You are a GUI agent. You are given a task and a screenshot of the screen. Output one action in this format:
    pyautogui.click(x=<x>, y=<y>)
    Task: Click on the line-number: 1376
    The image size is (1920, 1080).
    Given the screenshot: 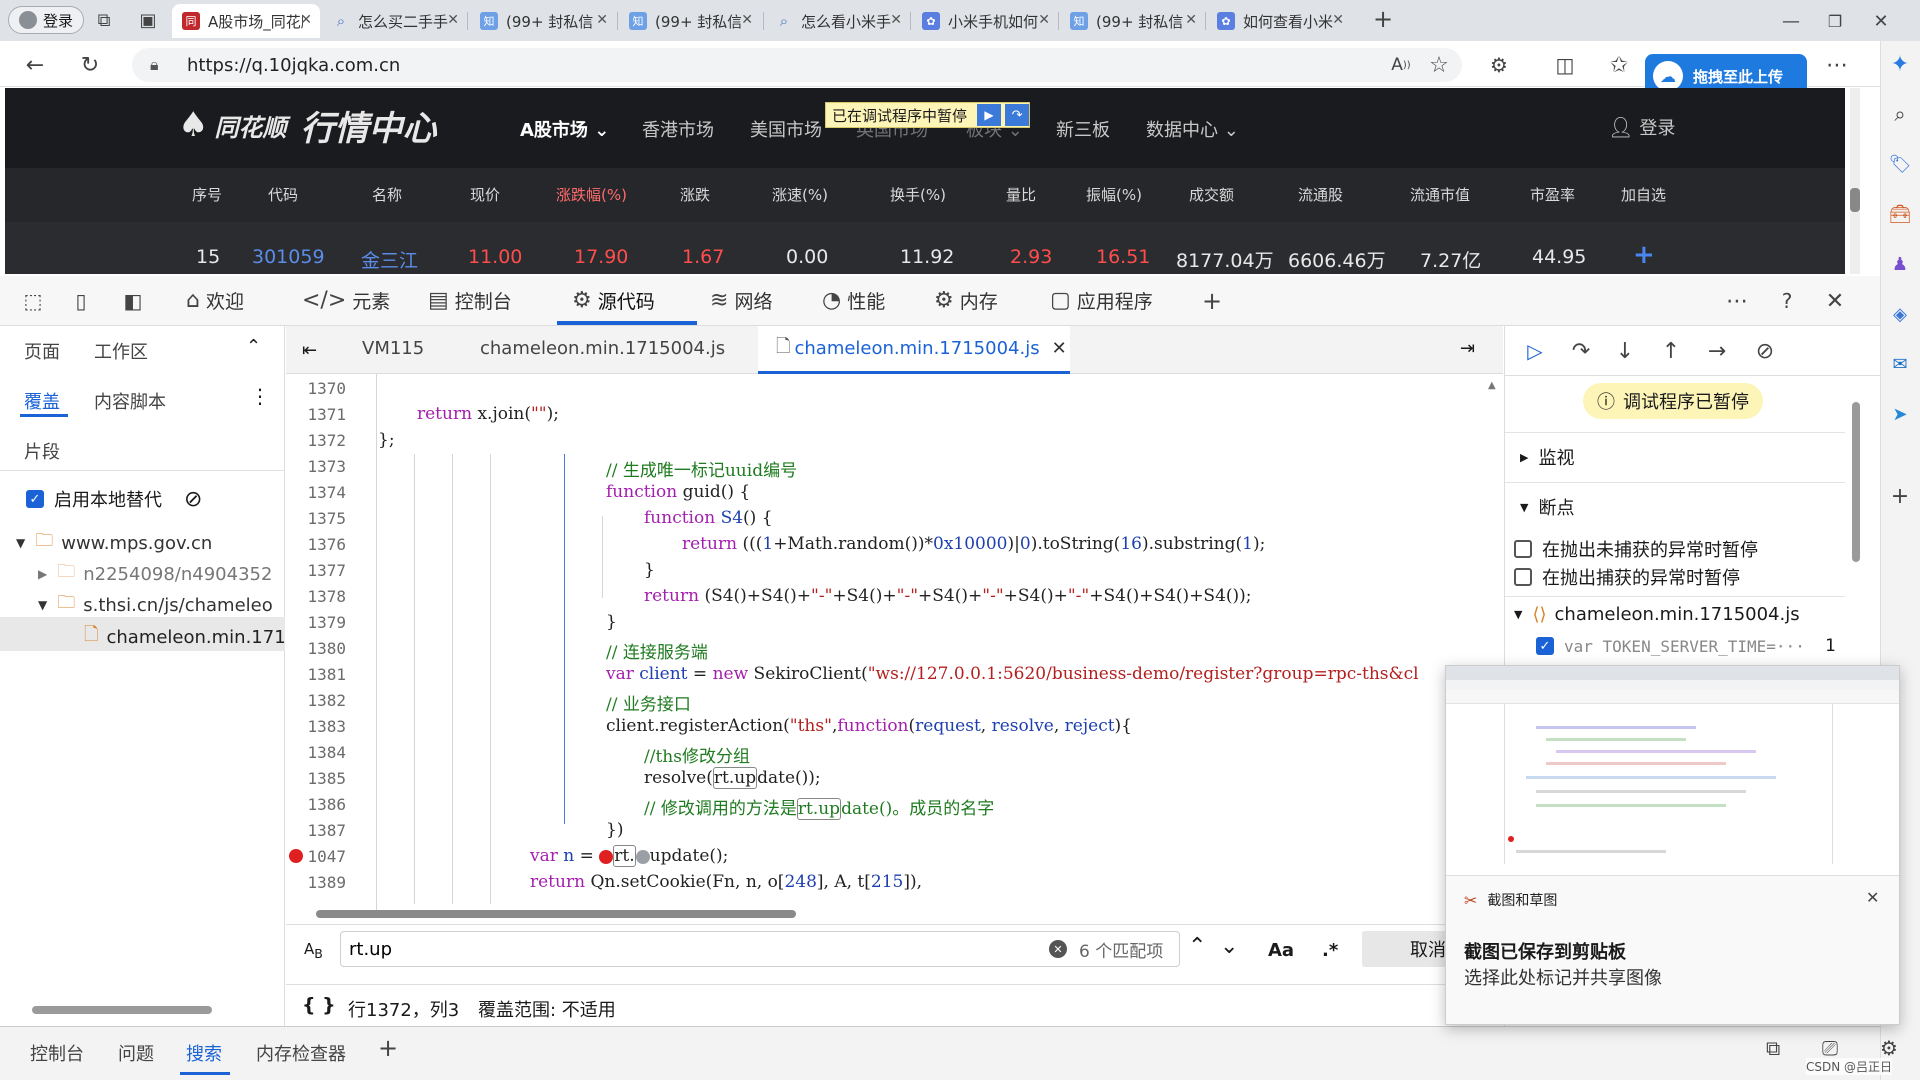 What is the action you would take?
    pyautogui.click(x=316, y=544)
    